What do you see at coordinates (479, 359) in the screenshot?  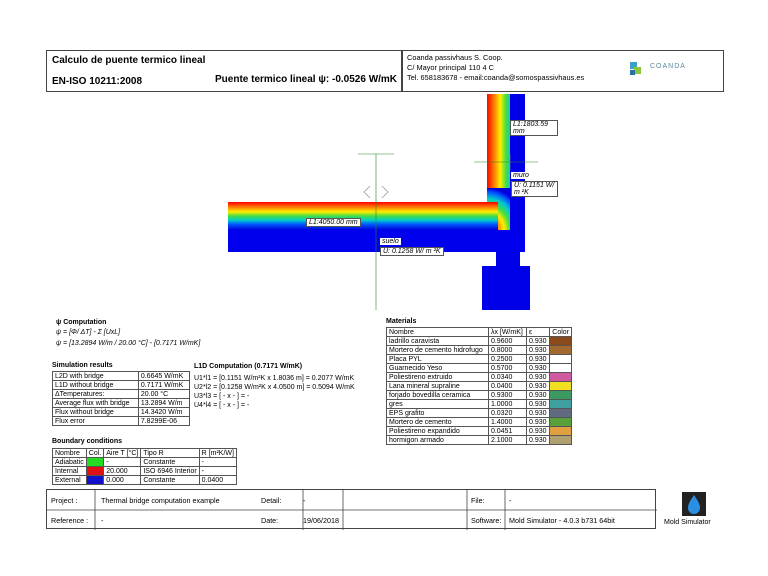 I see `table-row: Placa PYL 0.2500 0.930` at bounding box center [479, 359].